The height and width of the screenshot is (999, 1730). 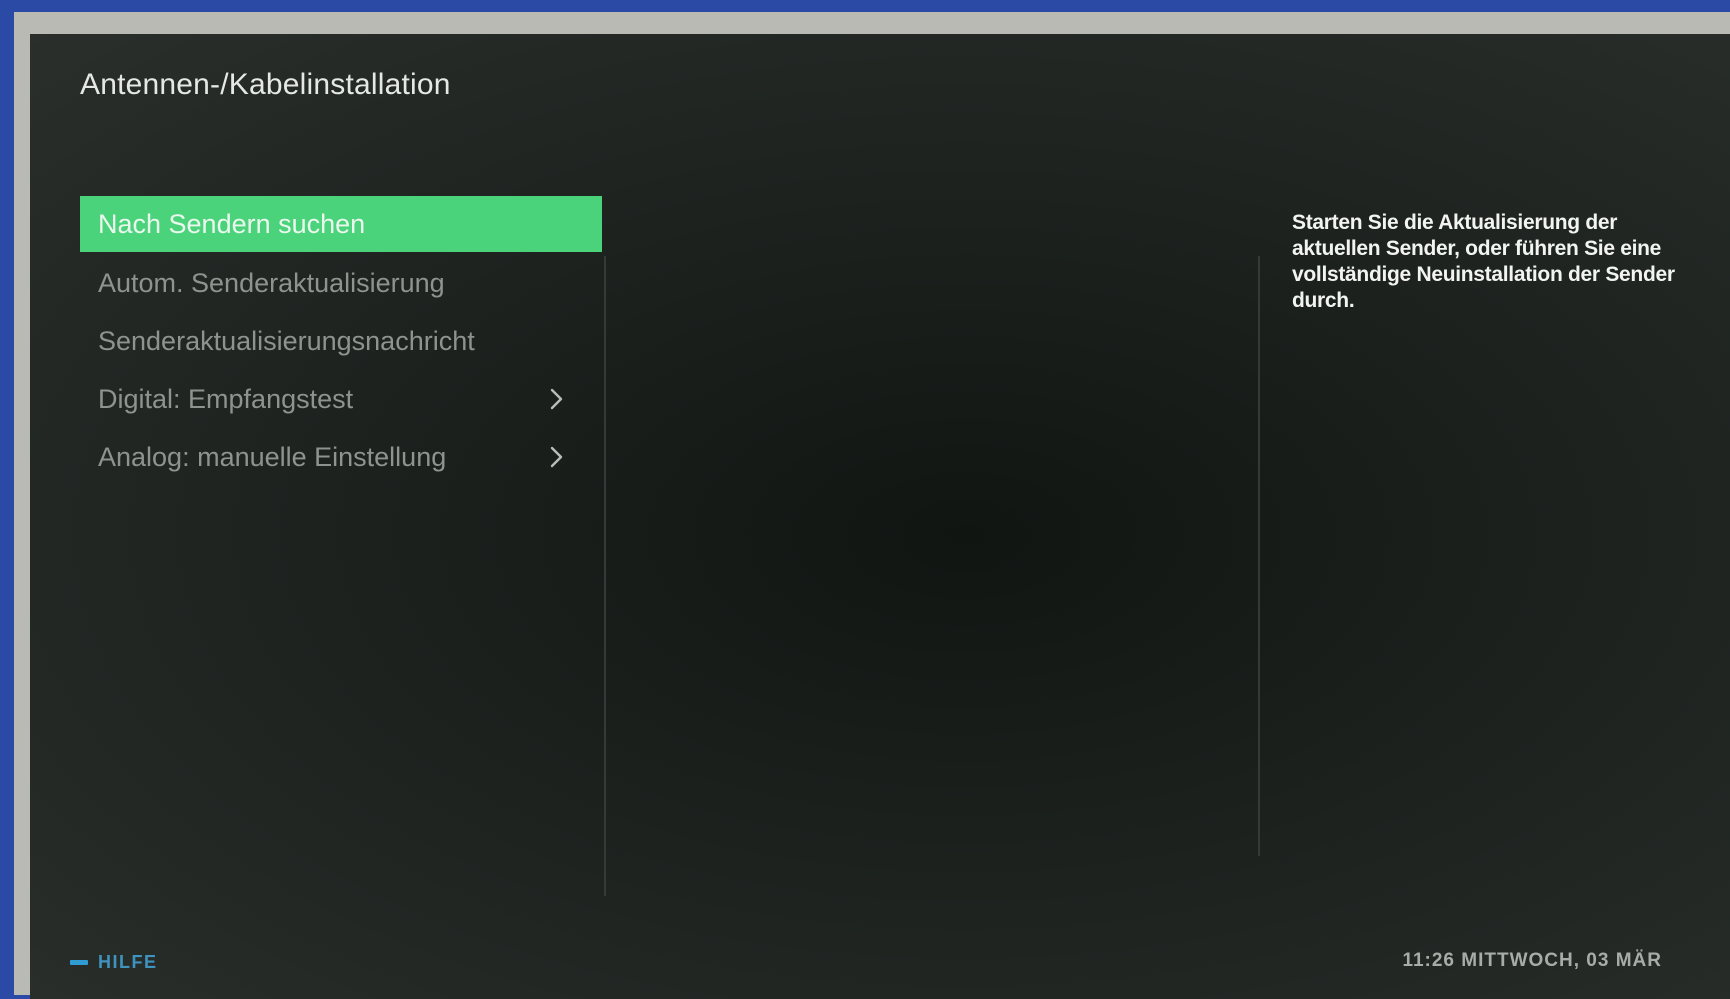 I want to click on menu-item-senderaktualisierungsnachricht: Senderaktualisierungsnachricht, so click(x=341, y=341).